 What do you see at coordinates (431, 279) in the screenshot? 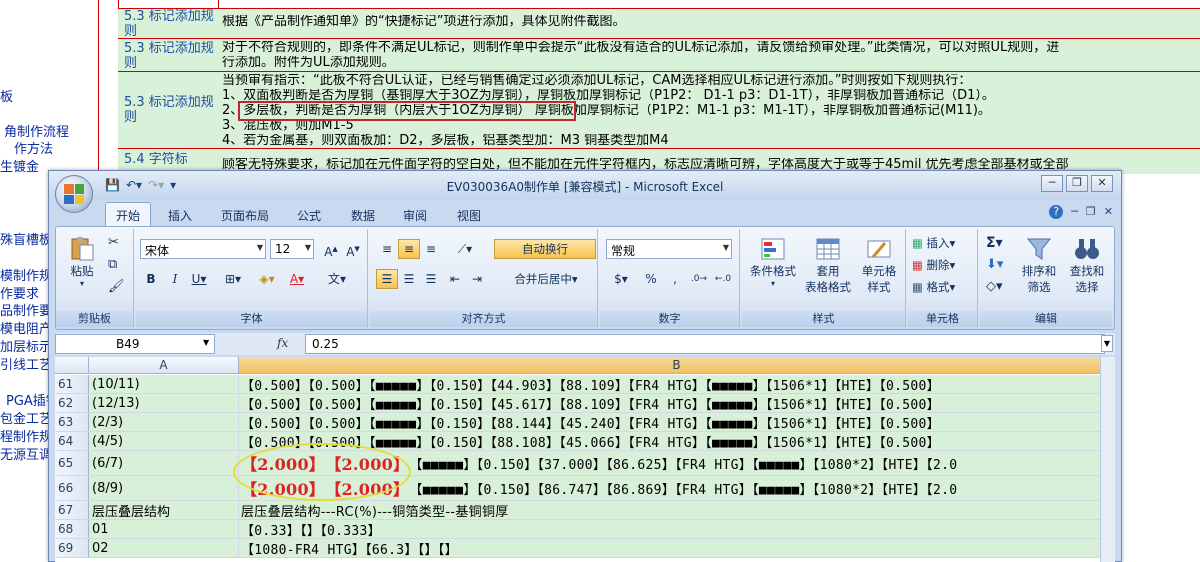
I see `align-right-button: ☰` at bounding box center [431, 279].